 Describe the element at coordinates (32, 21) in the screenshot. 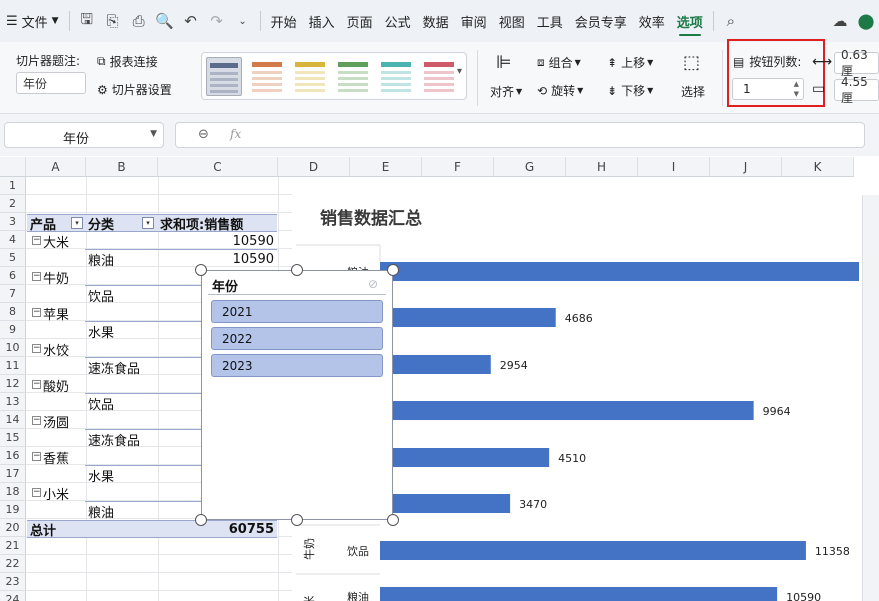

I see `file-menu: ☰ 文件 ▼` at that location.